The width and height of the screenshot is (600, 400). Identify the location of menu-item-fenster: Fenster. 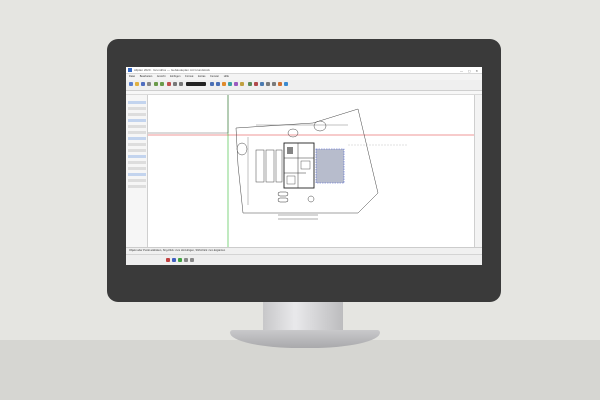
(214, 76).